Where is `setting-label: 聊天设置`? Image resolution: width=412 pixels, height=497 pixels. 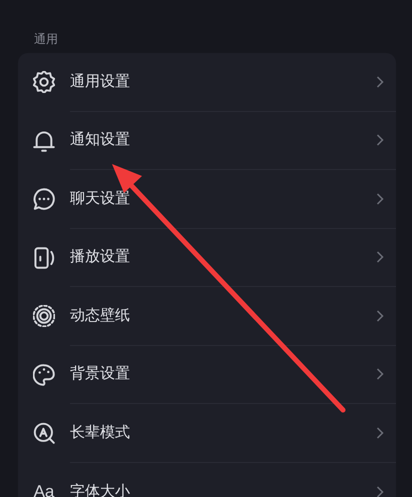 setting-label: 聊天设置 is located at coordinates (100, 199).